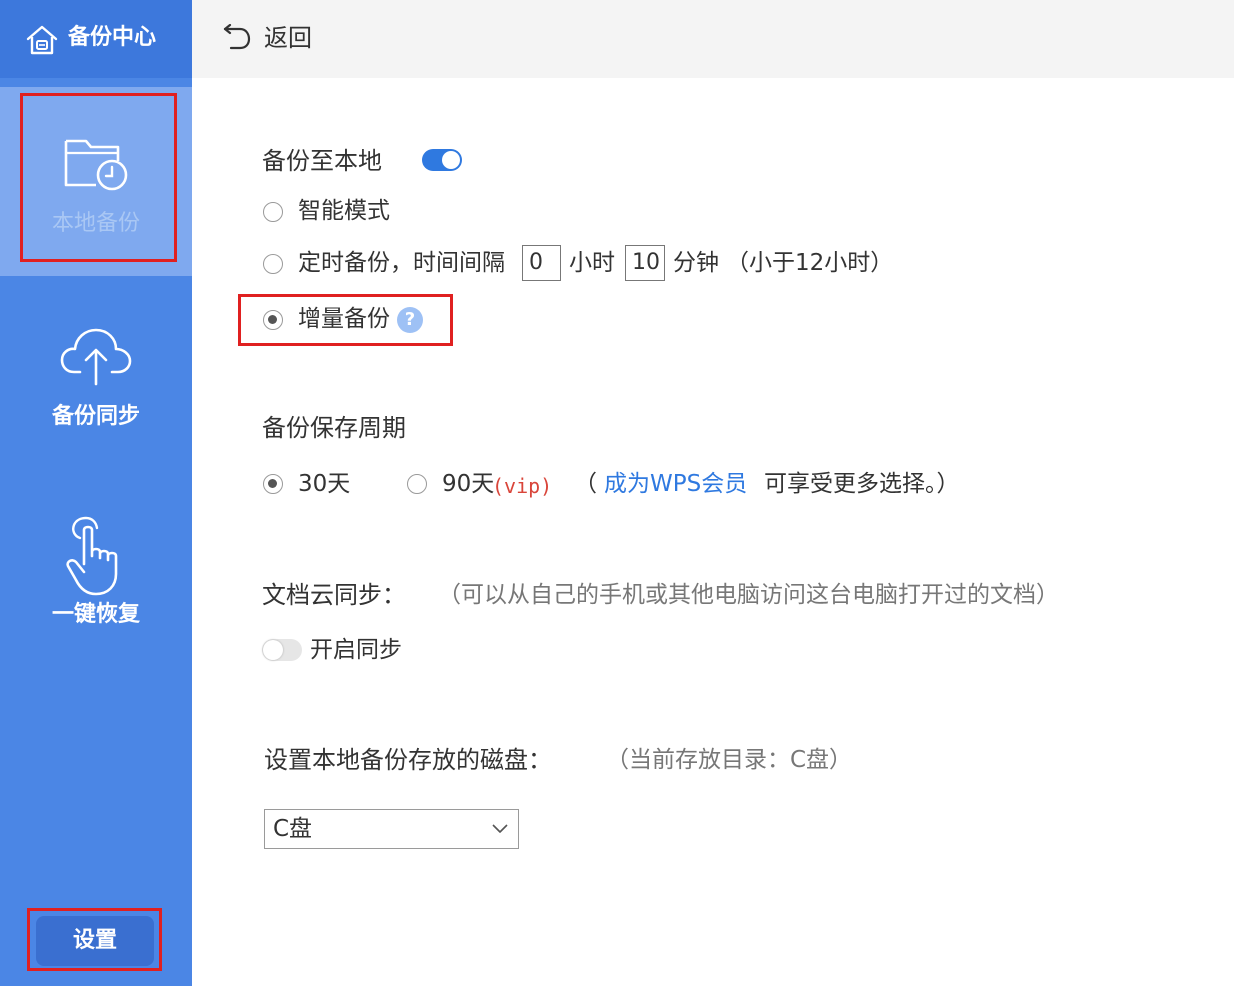  I want to click on interval-limit-note: （小于12小时）, so click(810, 263).